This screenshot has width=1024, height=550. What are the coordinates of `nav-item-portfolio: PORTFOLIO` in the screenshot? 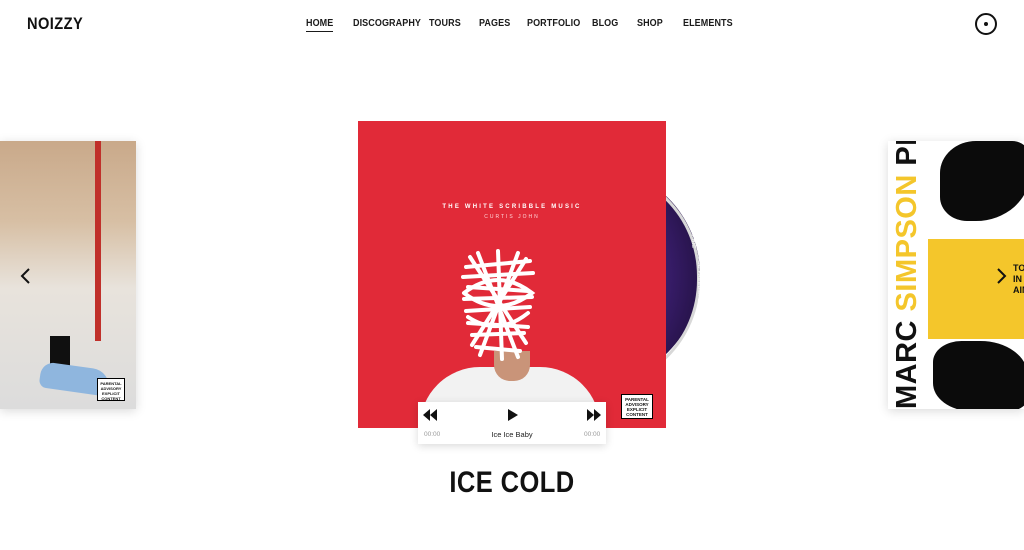 It's located at (553, 24).